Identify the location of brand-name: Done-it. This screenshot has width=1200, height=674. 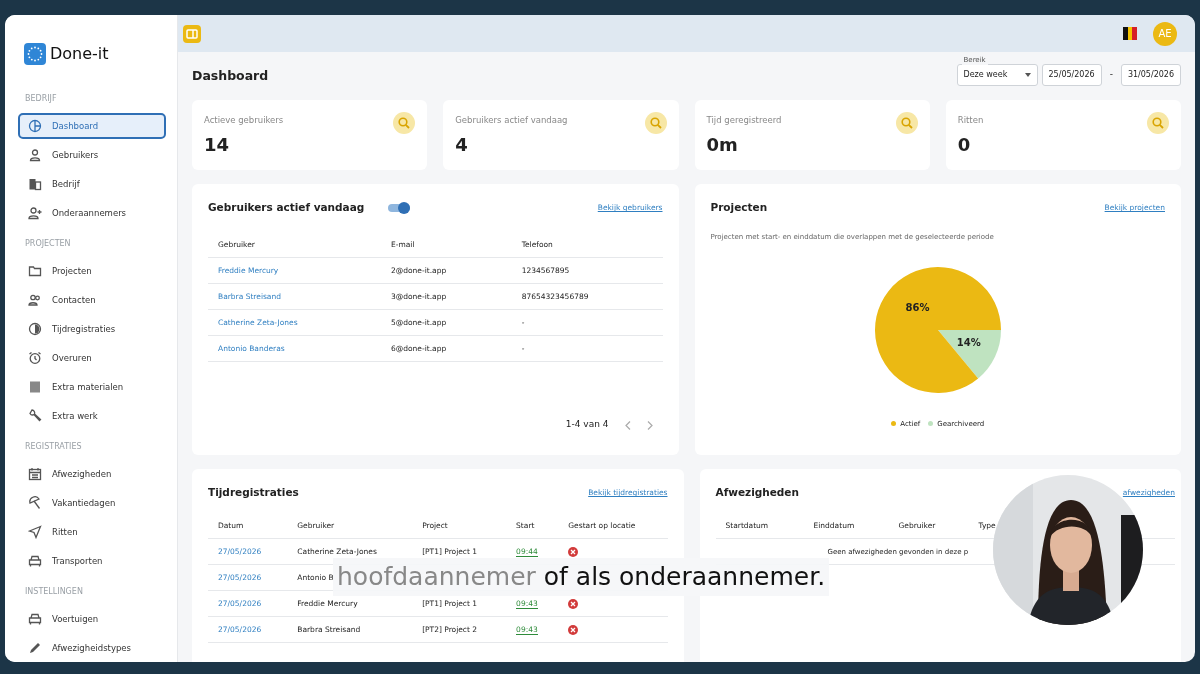
(79, 54).